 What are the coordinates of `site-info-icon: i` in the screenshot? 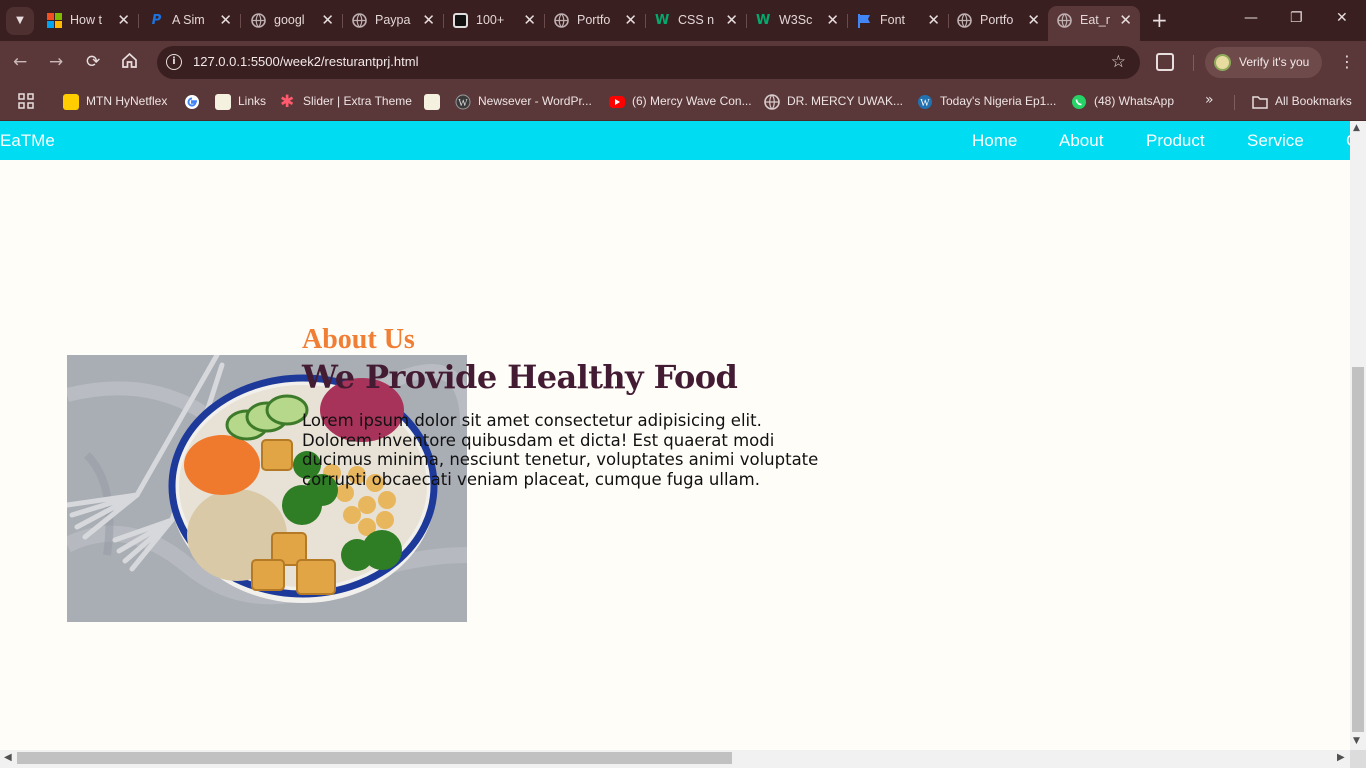 It's located at (174, 62).